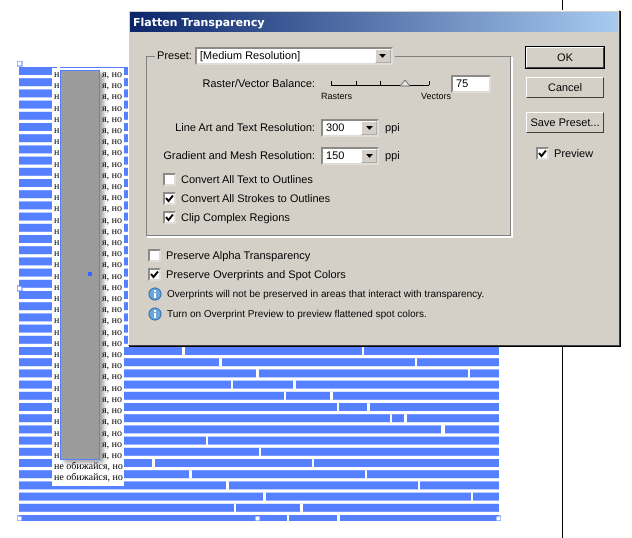 Image resolution: width=632 pixels, height=538 pixels. Describe the element at coordinates (255, 198) in the screenshot. I see `checkbox-label: Convert All Strokes to Outlines` at that location.